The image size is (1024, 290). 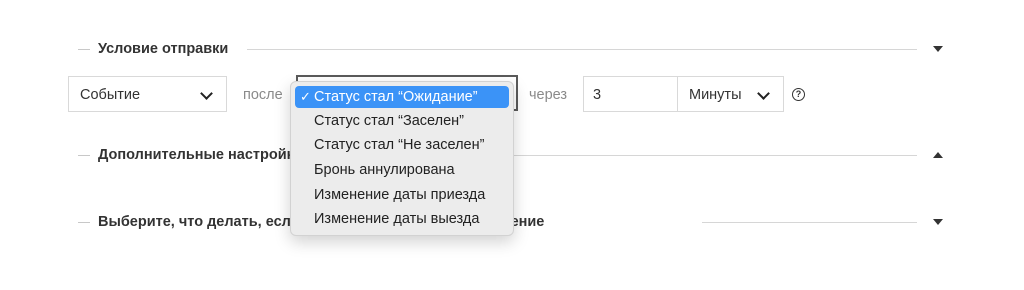 I want to click on checkmark-icon: ✓, so click(x=305, y=96).